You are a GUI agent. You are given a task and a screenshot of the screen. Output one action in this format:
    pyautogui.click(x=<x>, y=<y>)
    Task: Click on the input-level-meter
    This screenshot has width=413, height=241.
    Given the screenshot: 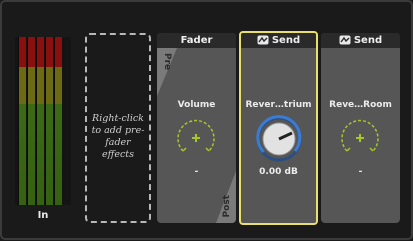 What is the action you would take?
    pyautogui.click(x=43, y=121)
    